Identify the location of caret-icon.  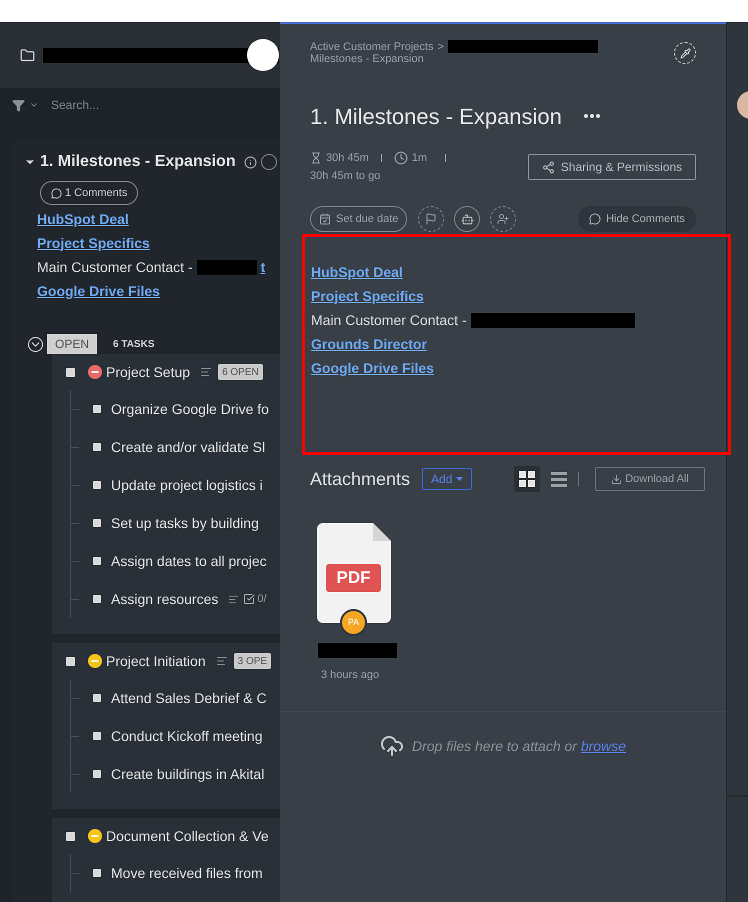
(460, 479).